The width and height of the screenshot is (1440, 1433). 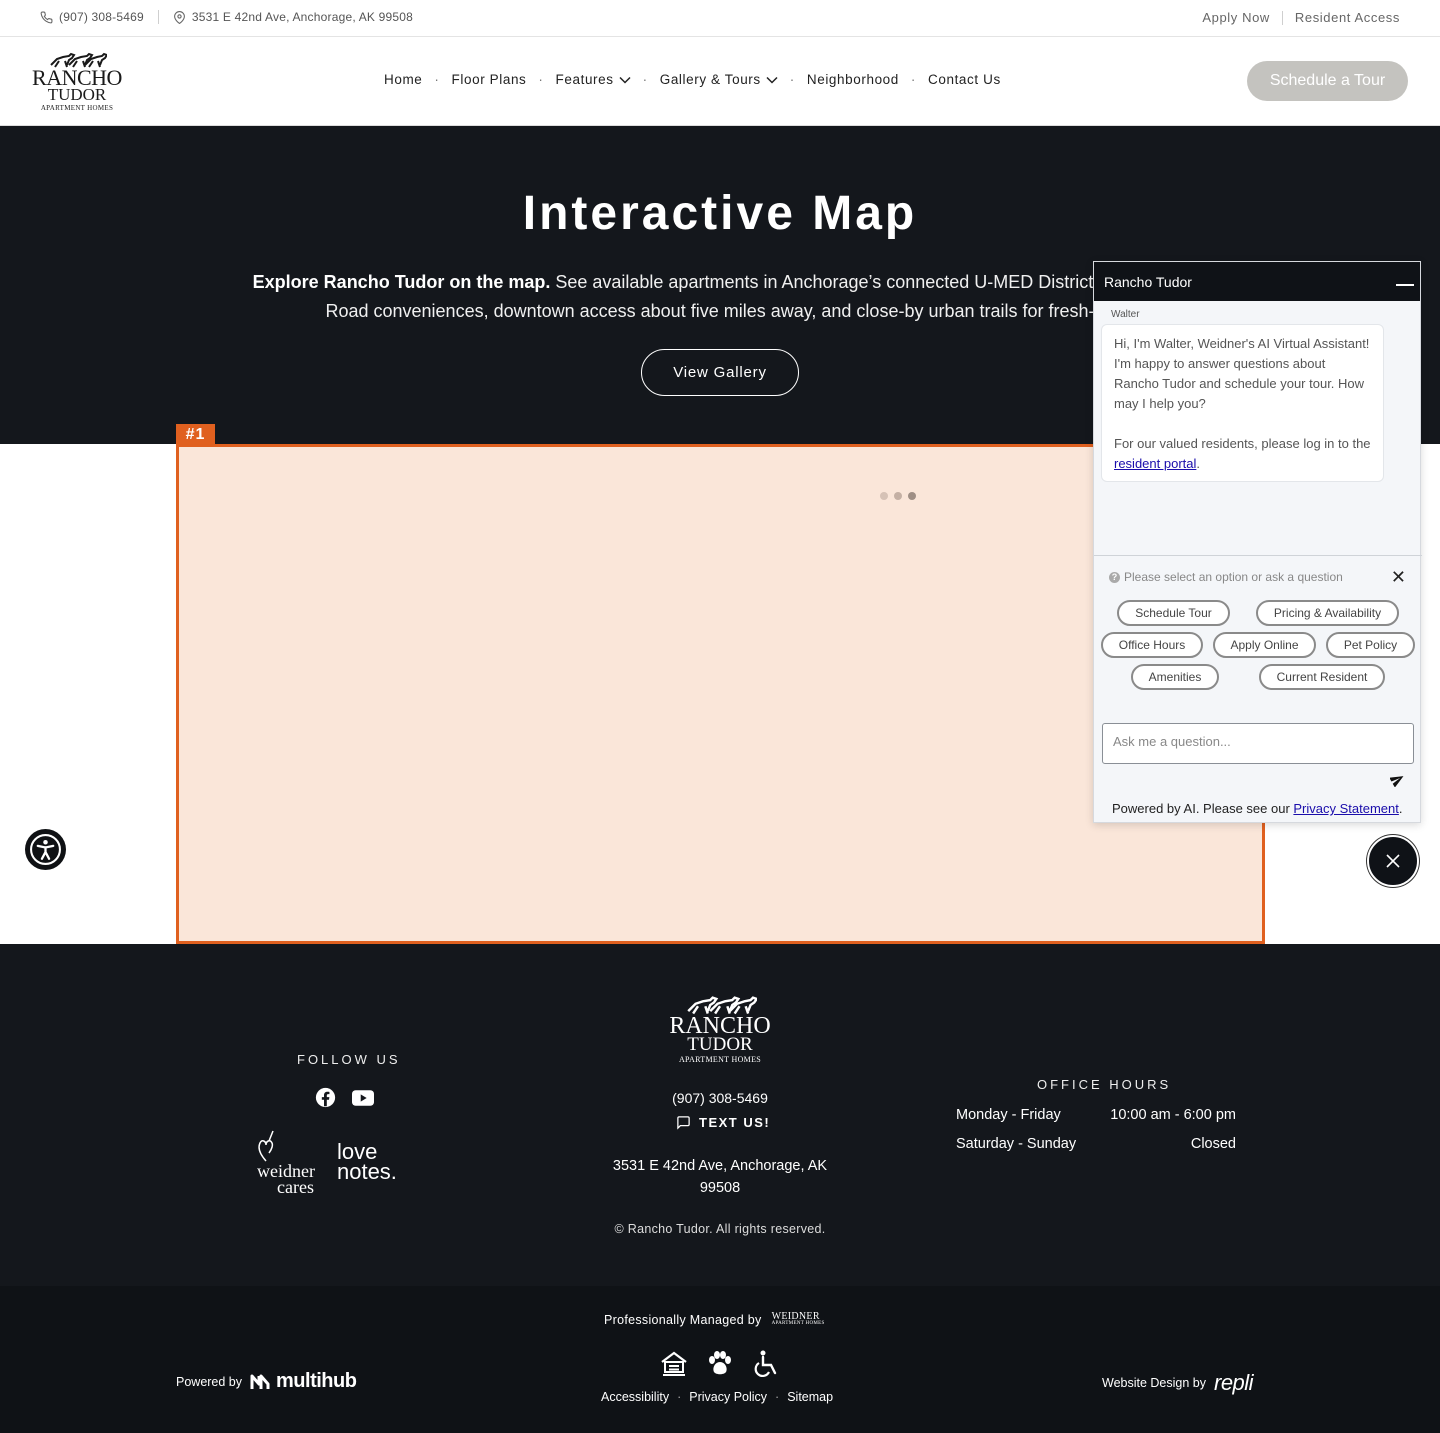 I want to click on footer-links: Accessibility · Privacy Policy · Sitemap, so click(x=717, y=1397).